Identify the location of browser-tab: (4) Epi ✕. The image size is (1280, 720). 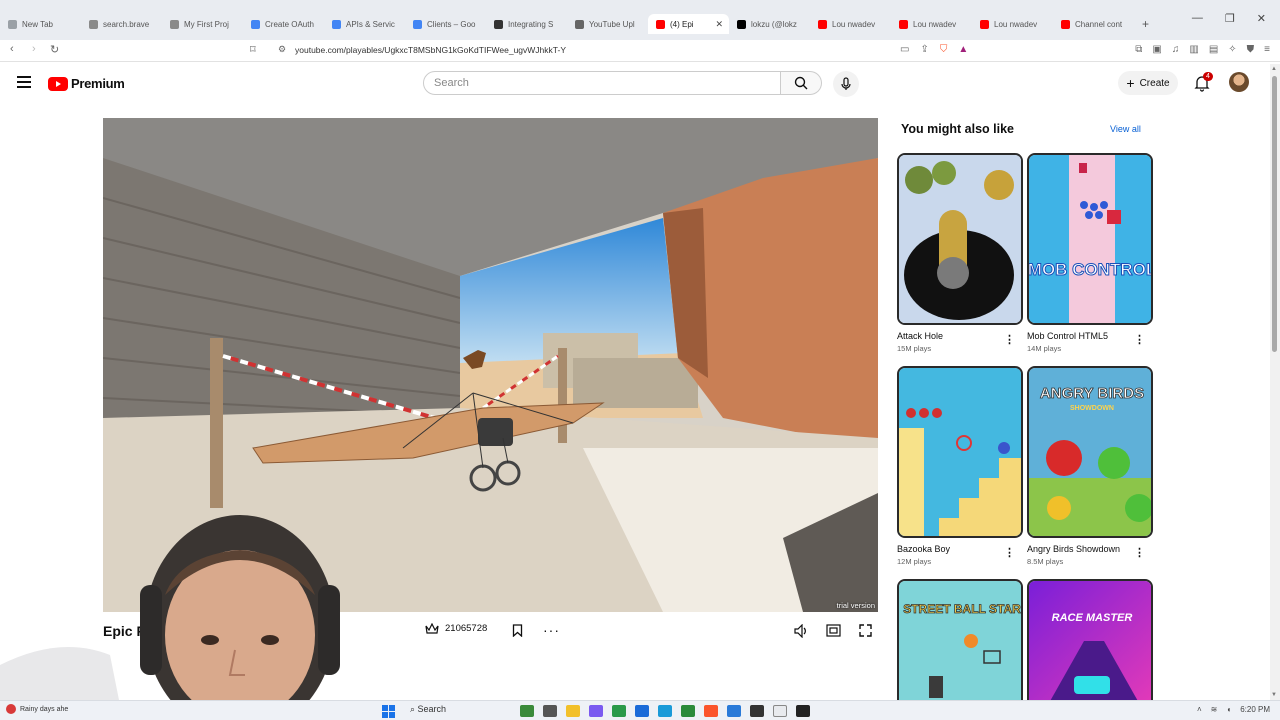
(688, 24).